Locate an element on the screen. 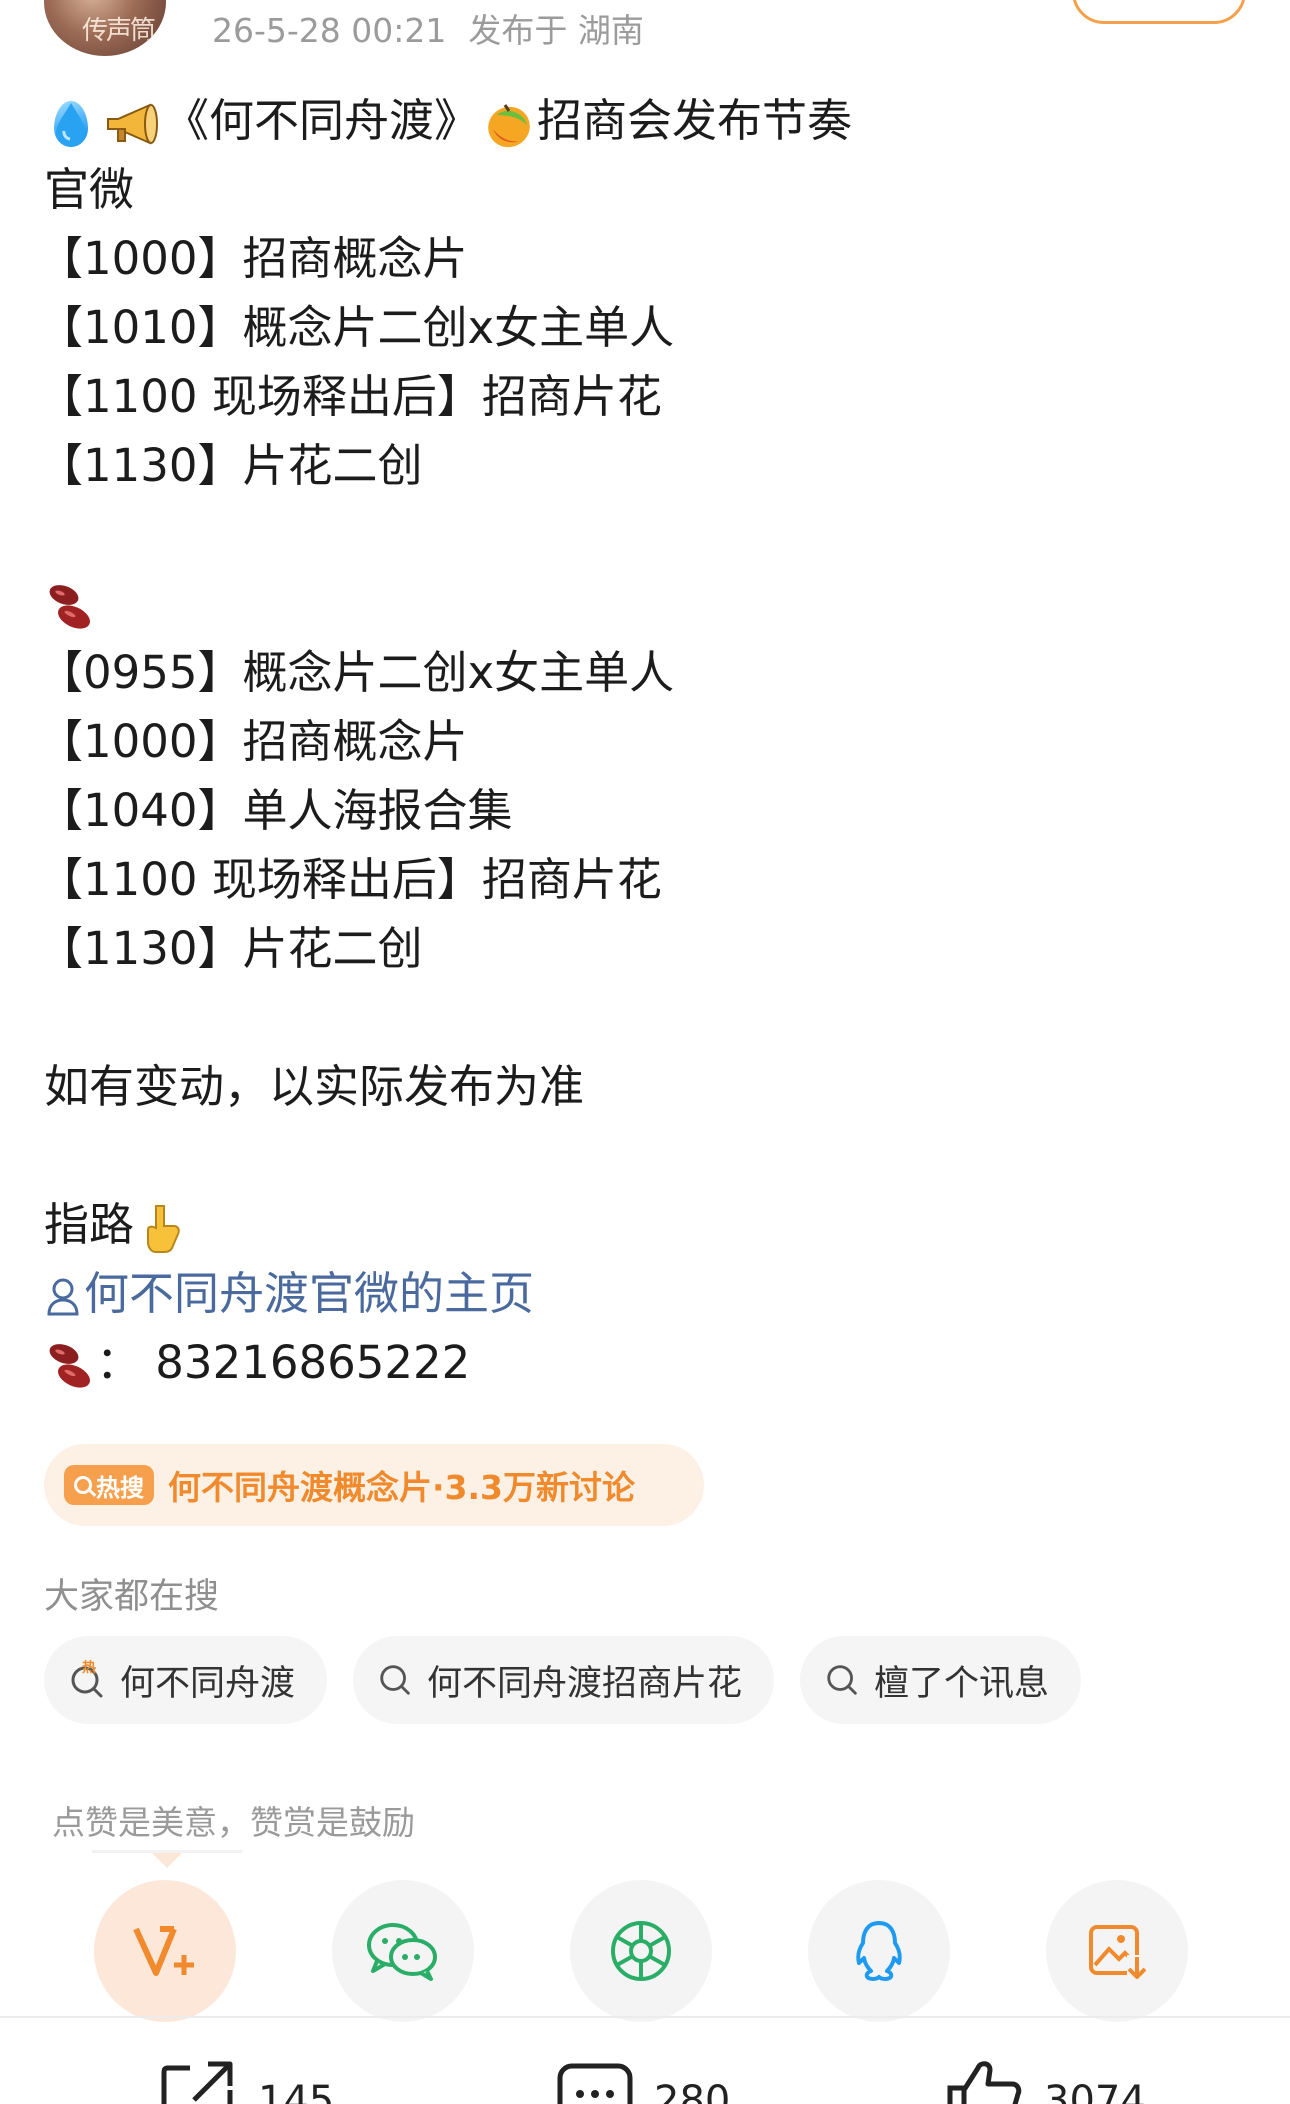 The width and height of the screenshot is (1290, 2104). post-meta: 26-5-28 00:21 发布于 湖南 is located at coordinates (428, 28).